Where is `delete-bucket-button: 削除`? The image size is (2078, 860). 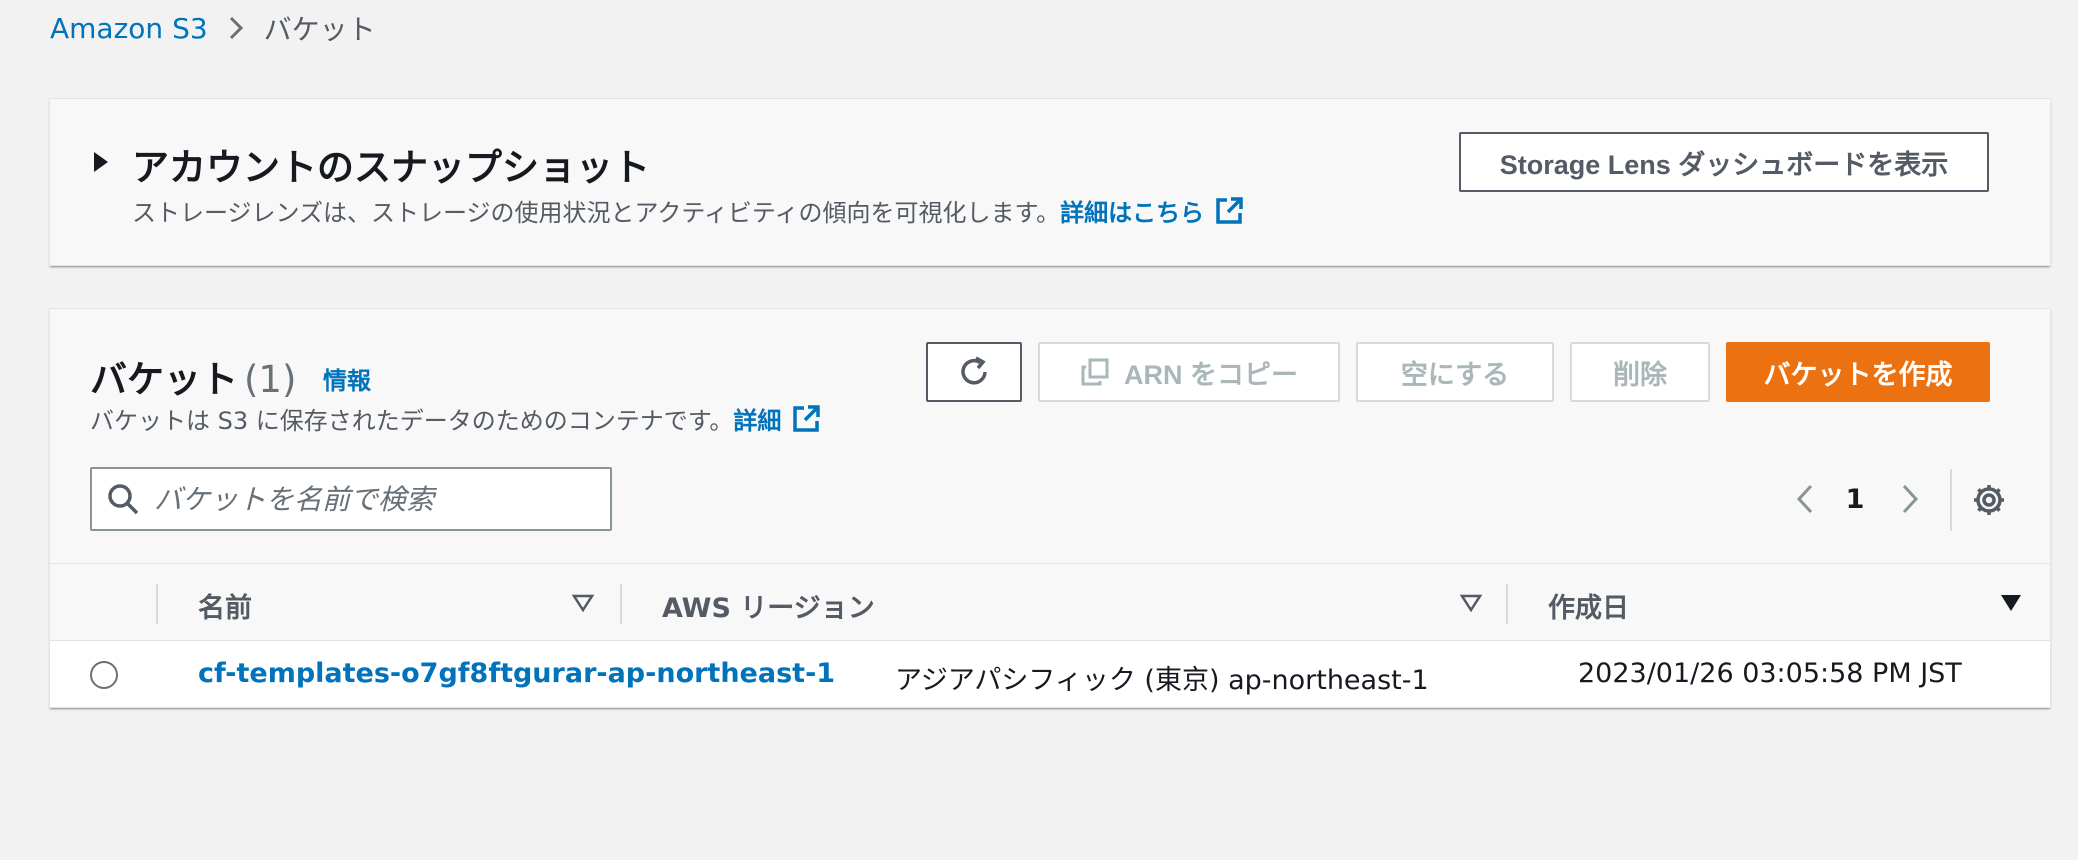
delete-bucket-button: 削除 is located at coordinates (1640, 372).